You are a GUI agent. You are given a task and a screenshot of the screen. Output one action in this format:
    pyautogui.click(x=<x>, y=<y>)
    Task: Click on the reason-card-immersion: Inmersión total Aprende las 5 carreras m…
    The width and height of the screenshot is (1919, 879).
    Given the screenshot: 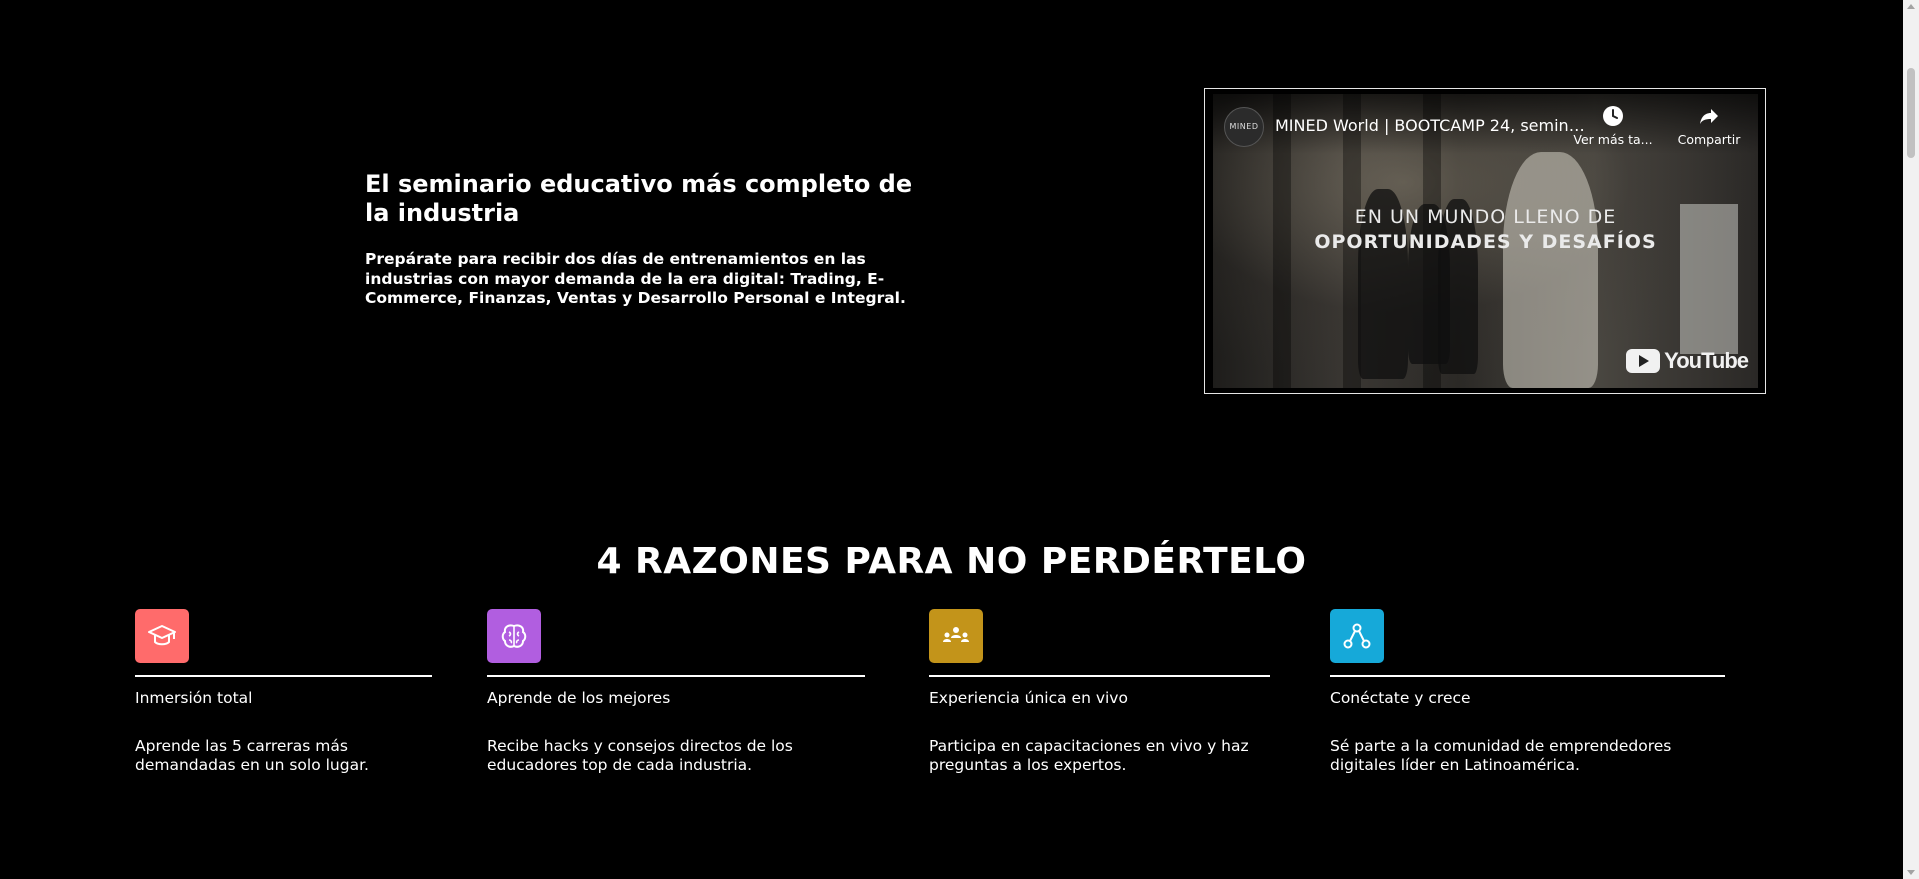 What is the action you would take?
    pyautogui.click(x=283, y=692)
    